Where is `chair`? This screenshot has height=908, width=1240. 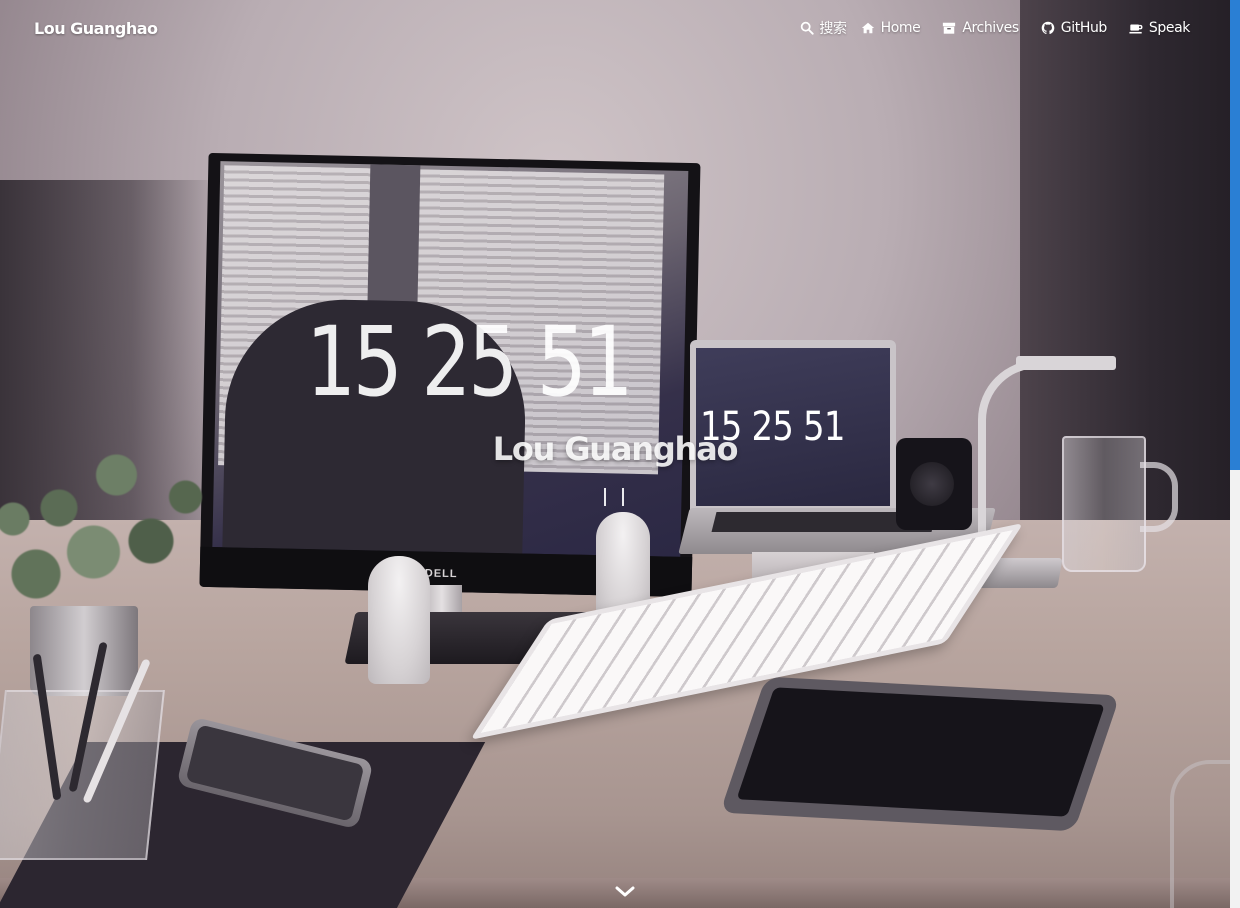
chair is located at coordinates (1200, 834).